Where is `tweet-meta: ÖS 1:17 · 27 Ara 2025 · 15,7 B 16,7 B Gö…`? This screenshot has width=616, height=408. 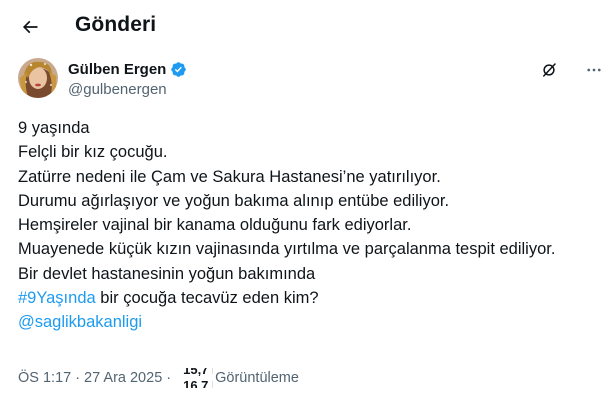
tweet-meta: ÖS 1:17 · 27 Ara 2025 · 15,7 B 16,7 B Gö… is located at coordinates (158, 378).